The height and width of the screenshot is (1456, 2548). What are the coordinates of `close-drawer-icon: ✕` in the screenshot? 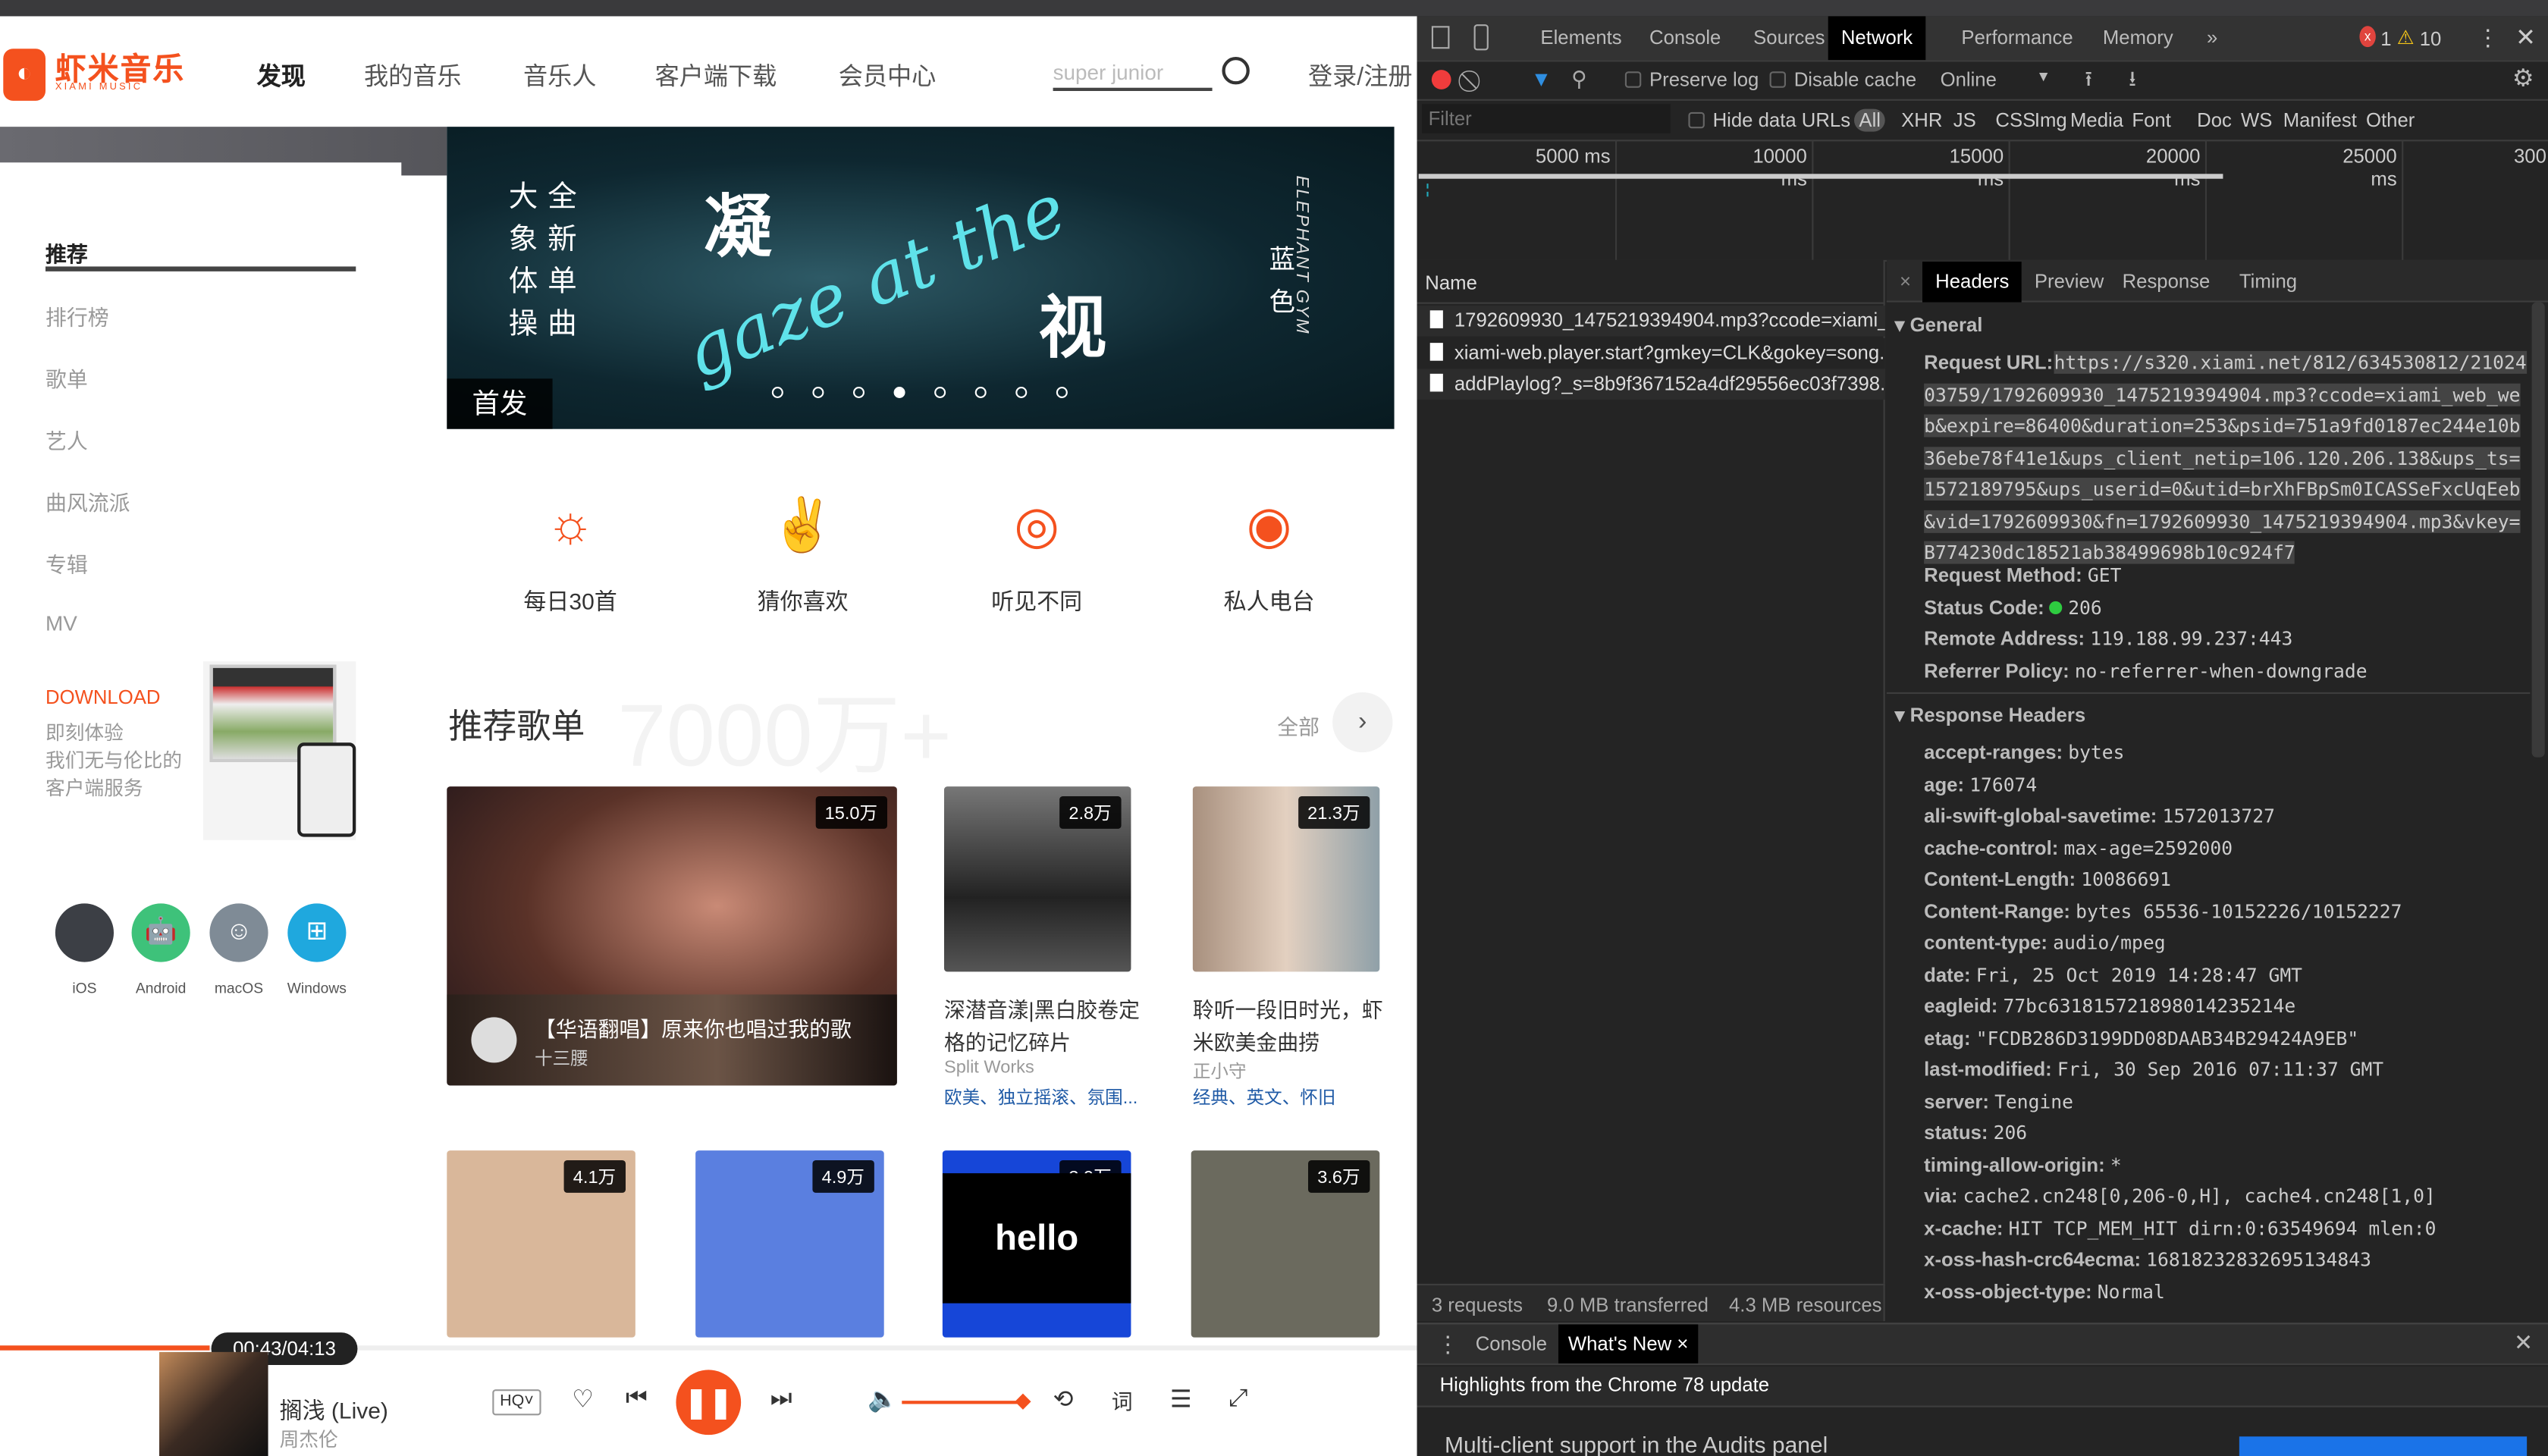 It's located at (2523, 1343).